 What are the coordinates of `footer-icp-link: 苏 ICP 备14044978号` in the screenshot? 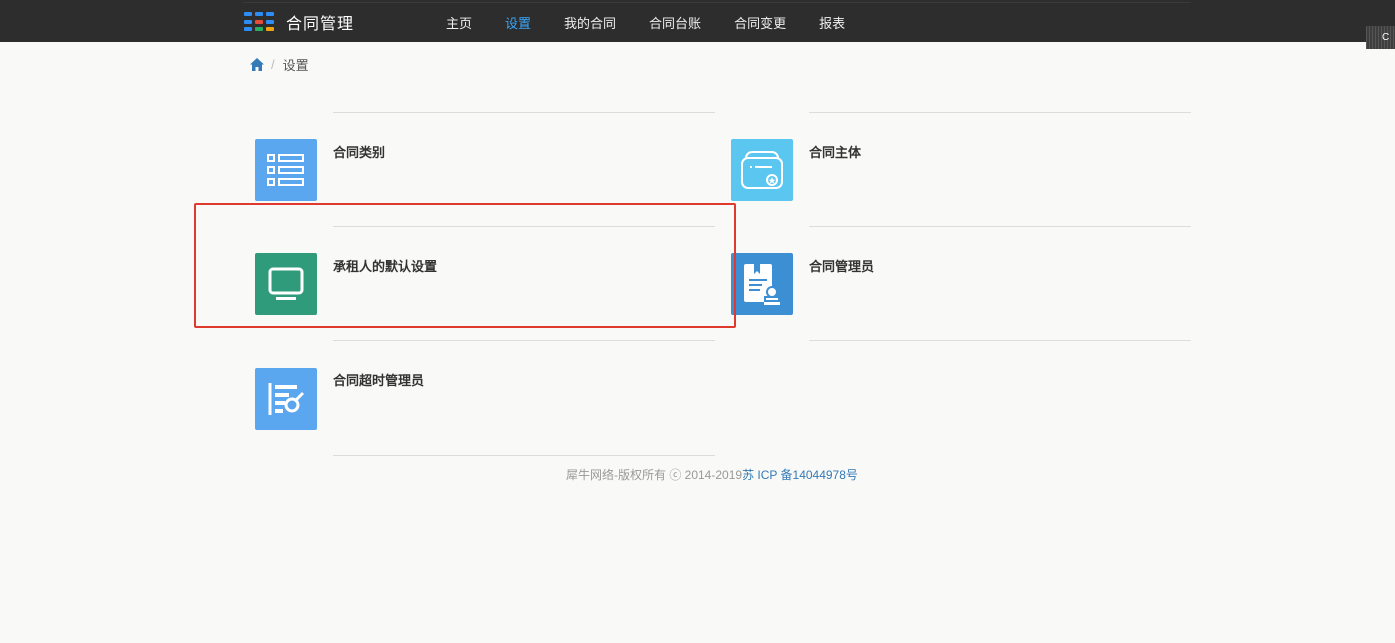 It's located at (800, 475).